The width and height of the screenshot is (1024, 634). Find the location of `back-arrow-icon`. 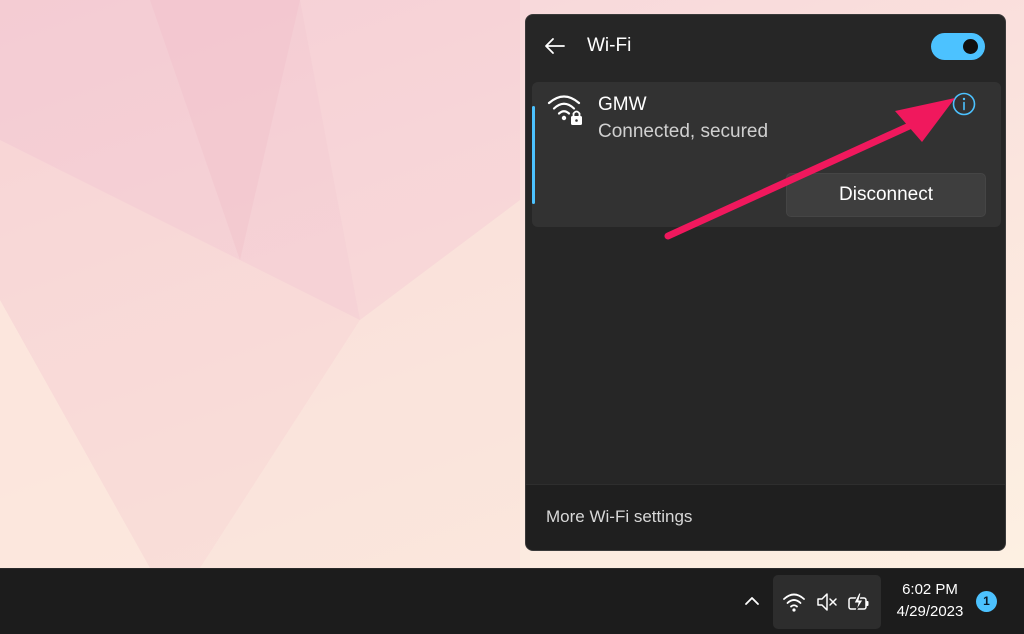

back-arrow-icon is located at coordinates (555, 46).